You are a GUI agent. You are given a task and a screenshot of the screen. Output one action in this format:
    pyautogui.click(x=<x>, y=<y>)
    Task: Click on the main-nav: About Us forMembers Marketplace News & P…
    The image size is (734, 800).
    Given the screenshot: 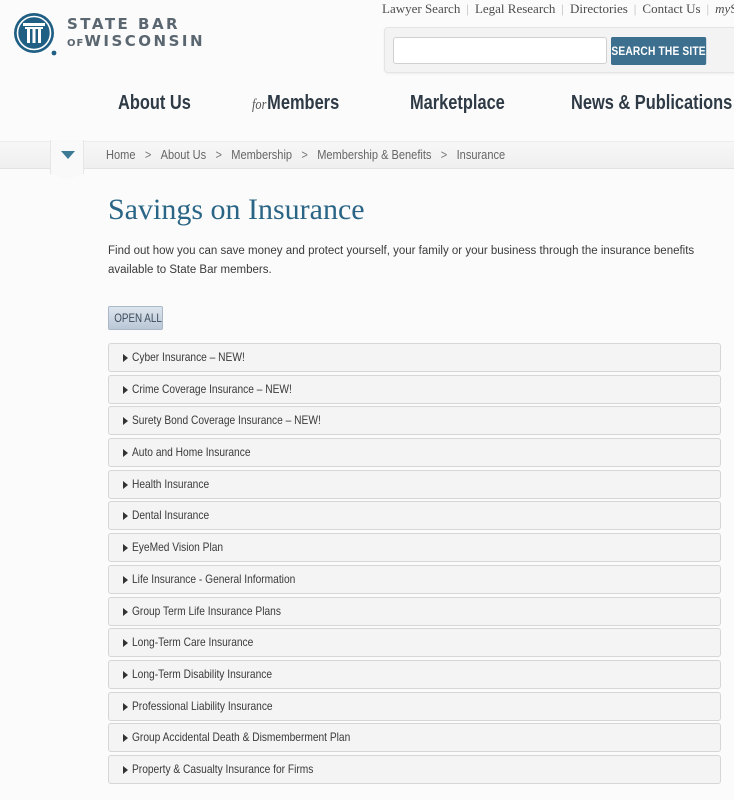 What is the action you would take?
    pyautogui.click(x=367, y=105)
    